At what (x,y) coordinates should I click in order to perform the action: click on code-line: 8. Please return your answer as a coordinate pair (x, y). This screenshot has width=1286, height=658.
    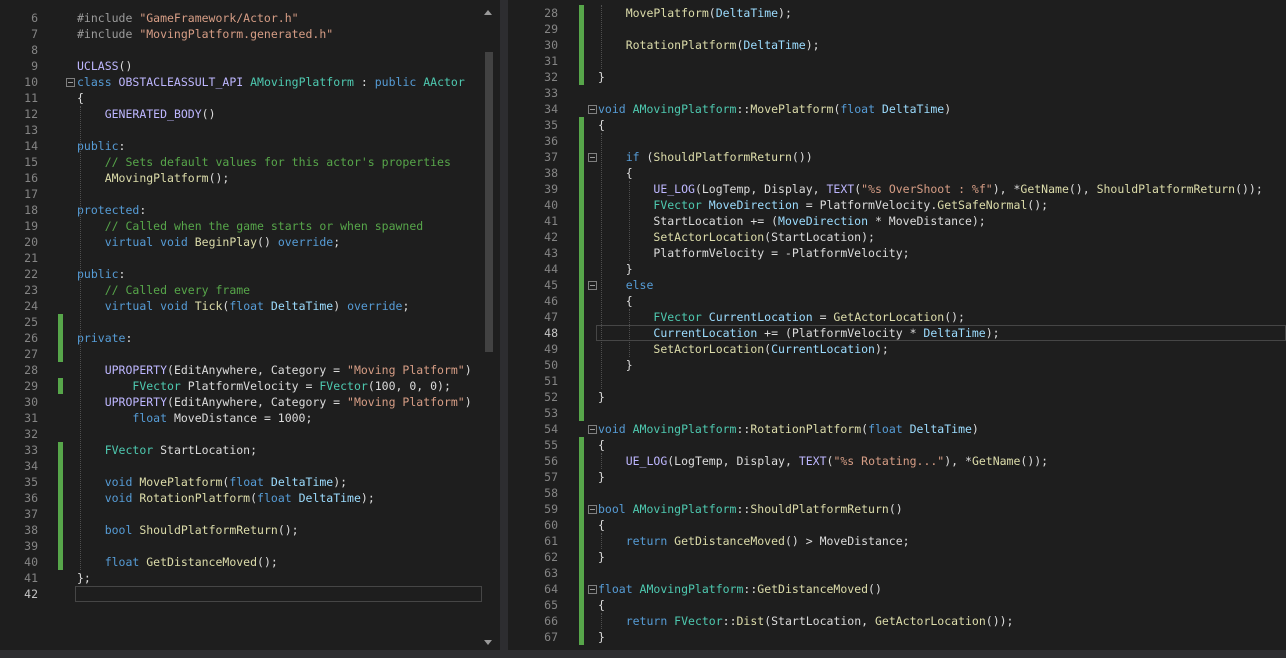
    Looking at the image, I should click on (241, 50).